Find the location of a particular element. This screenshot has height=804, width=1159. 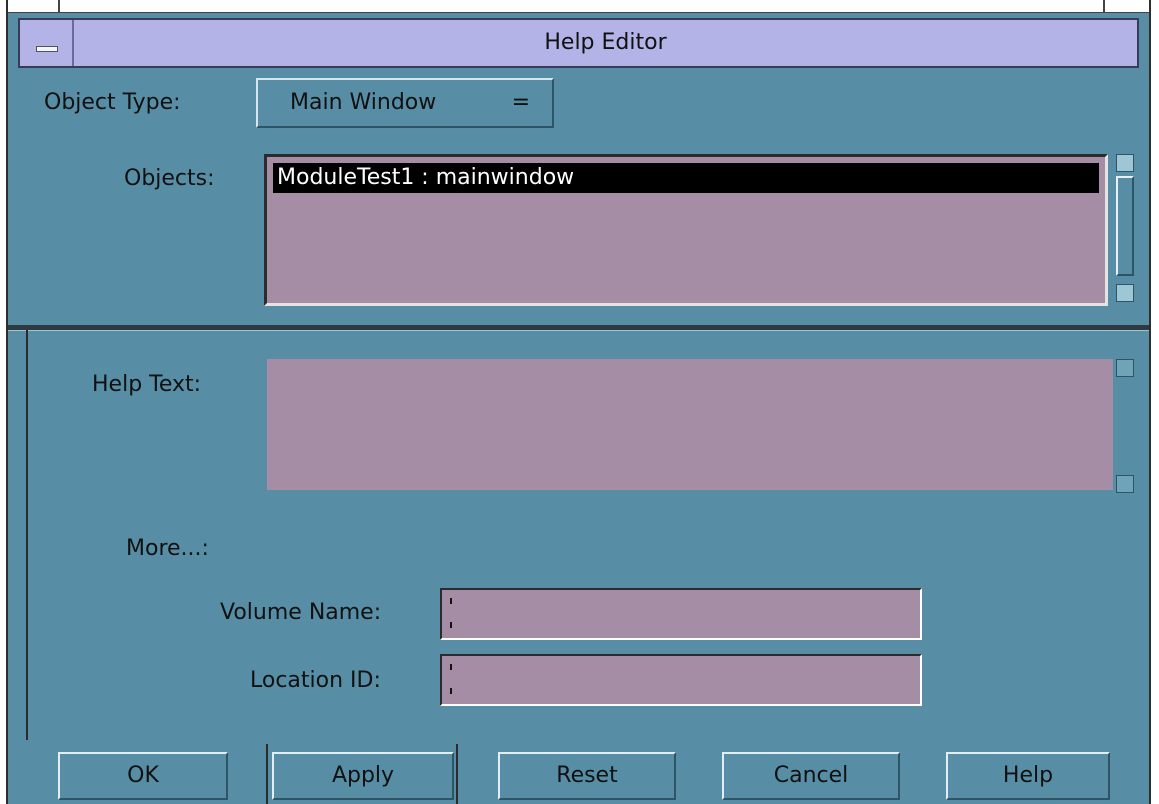

option-menu-indicator-icon: = is located at coordinates (520, 102).